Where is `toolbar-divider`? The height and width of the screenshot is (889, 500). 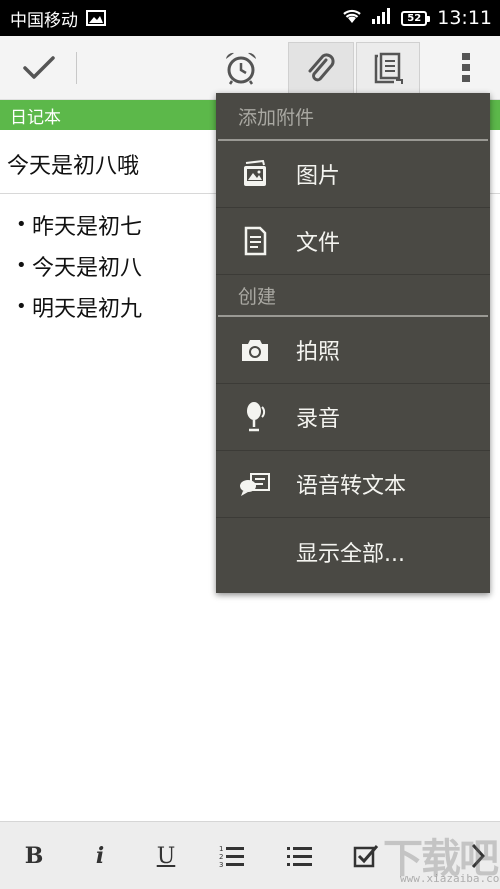 toolbar-divider is located at coordinates (76, 68).